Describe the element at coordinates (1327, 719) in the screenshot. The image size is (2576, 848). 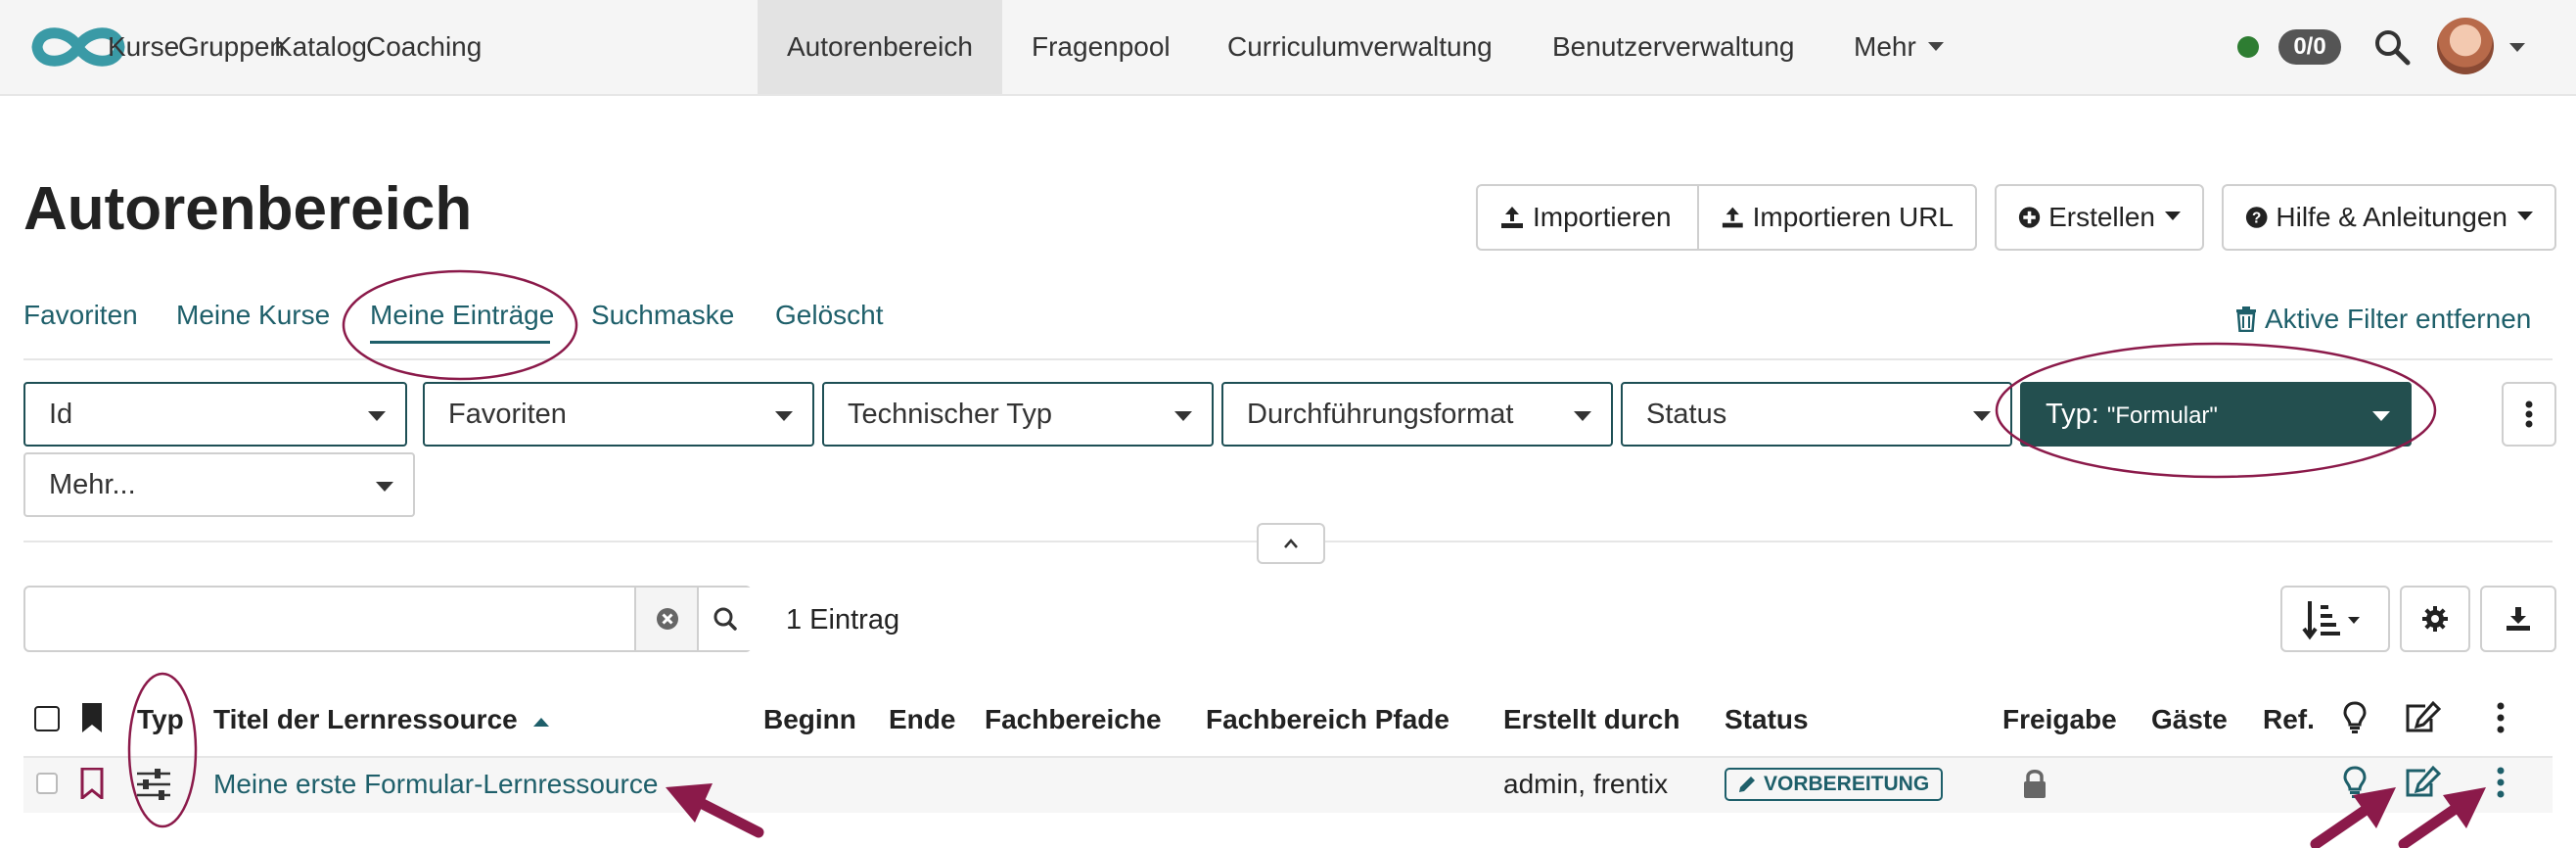
I see `column-header-subject-paths: Fachbereich Pfade` at that location.